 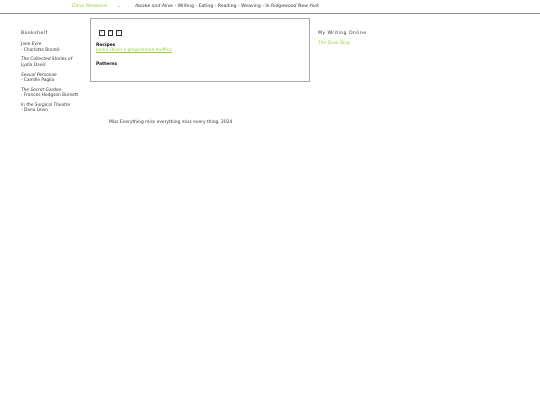 I want to click on site-name-link: Dana Wetwood, so click(x=89, y=7).